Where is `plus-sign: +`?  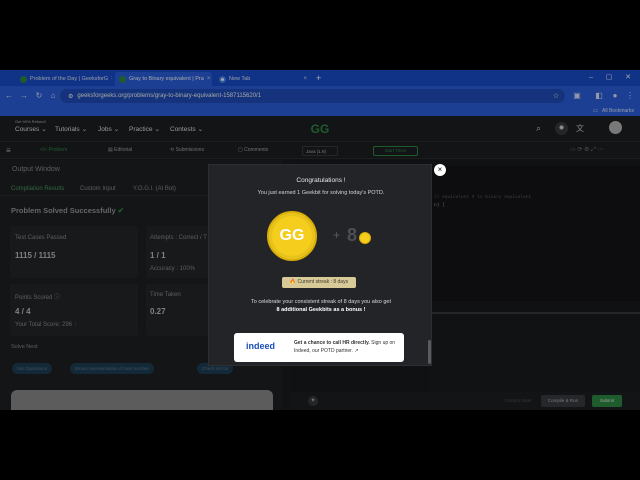
plus-sign: + is located at coordinates (337, 235).